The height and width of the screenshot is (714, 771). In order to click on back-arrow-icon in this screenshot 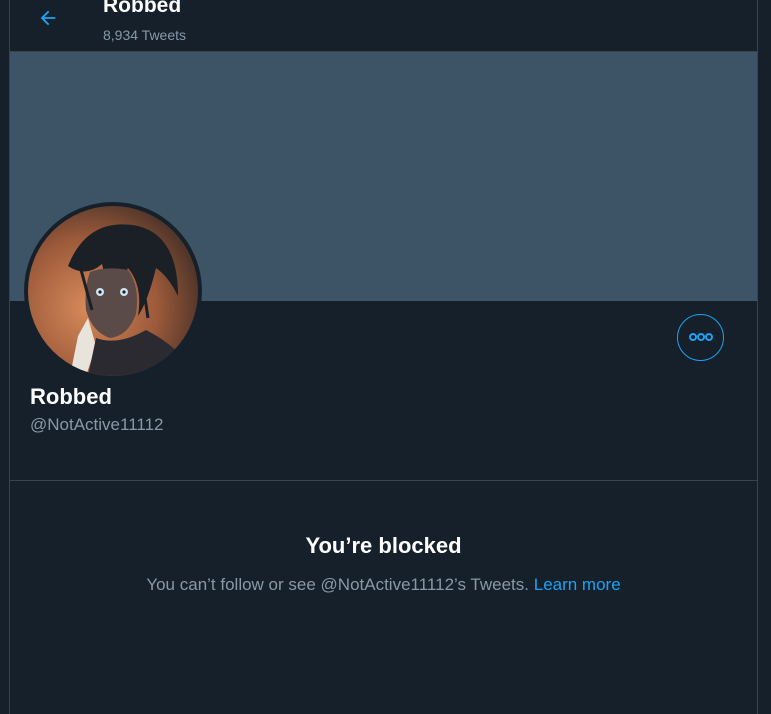, I will do `click(48, 20)`.